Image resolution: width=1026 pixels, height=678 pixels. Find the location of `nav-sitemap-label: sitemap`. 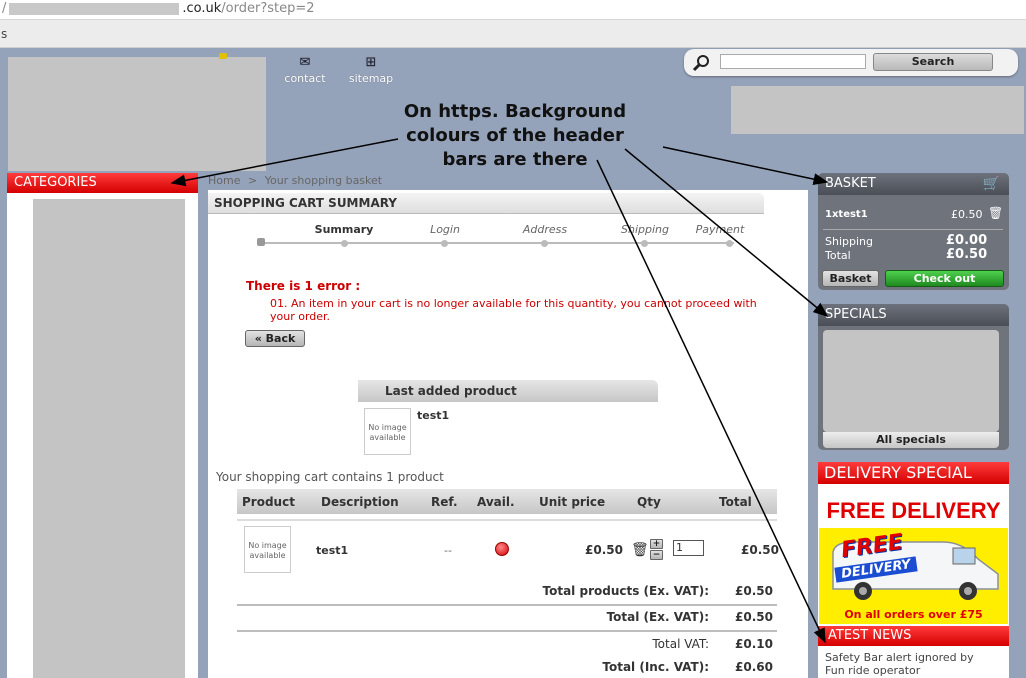

nav-sitemap-label: sitemap is located at coordinates (371, 78).